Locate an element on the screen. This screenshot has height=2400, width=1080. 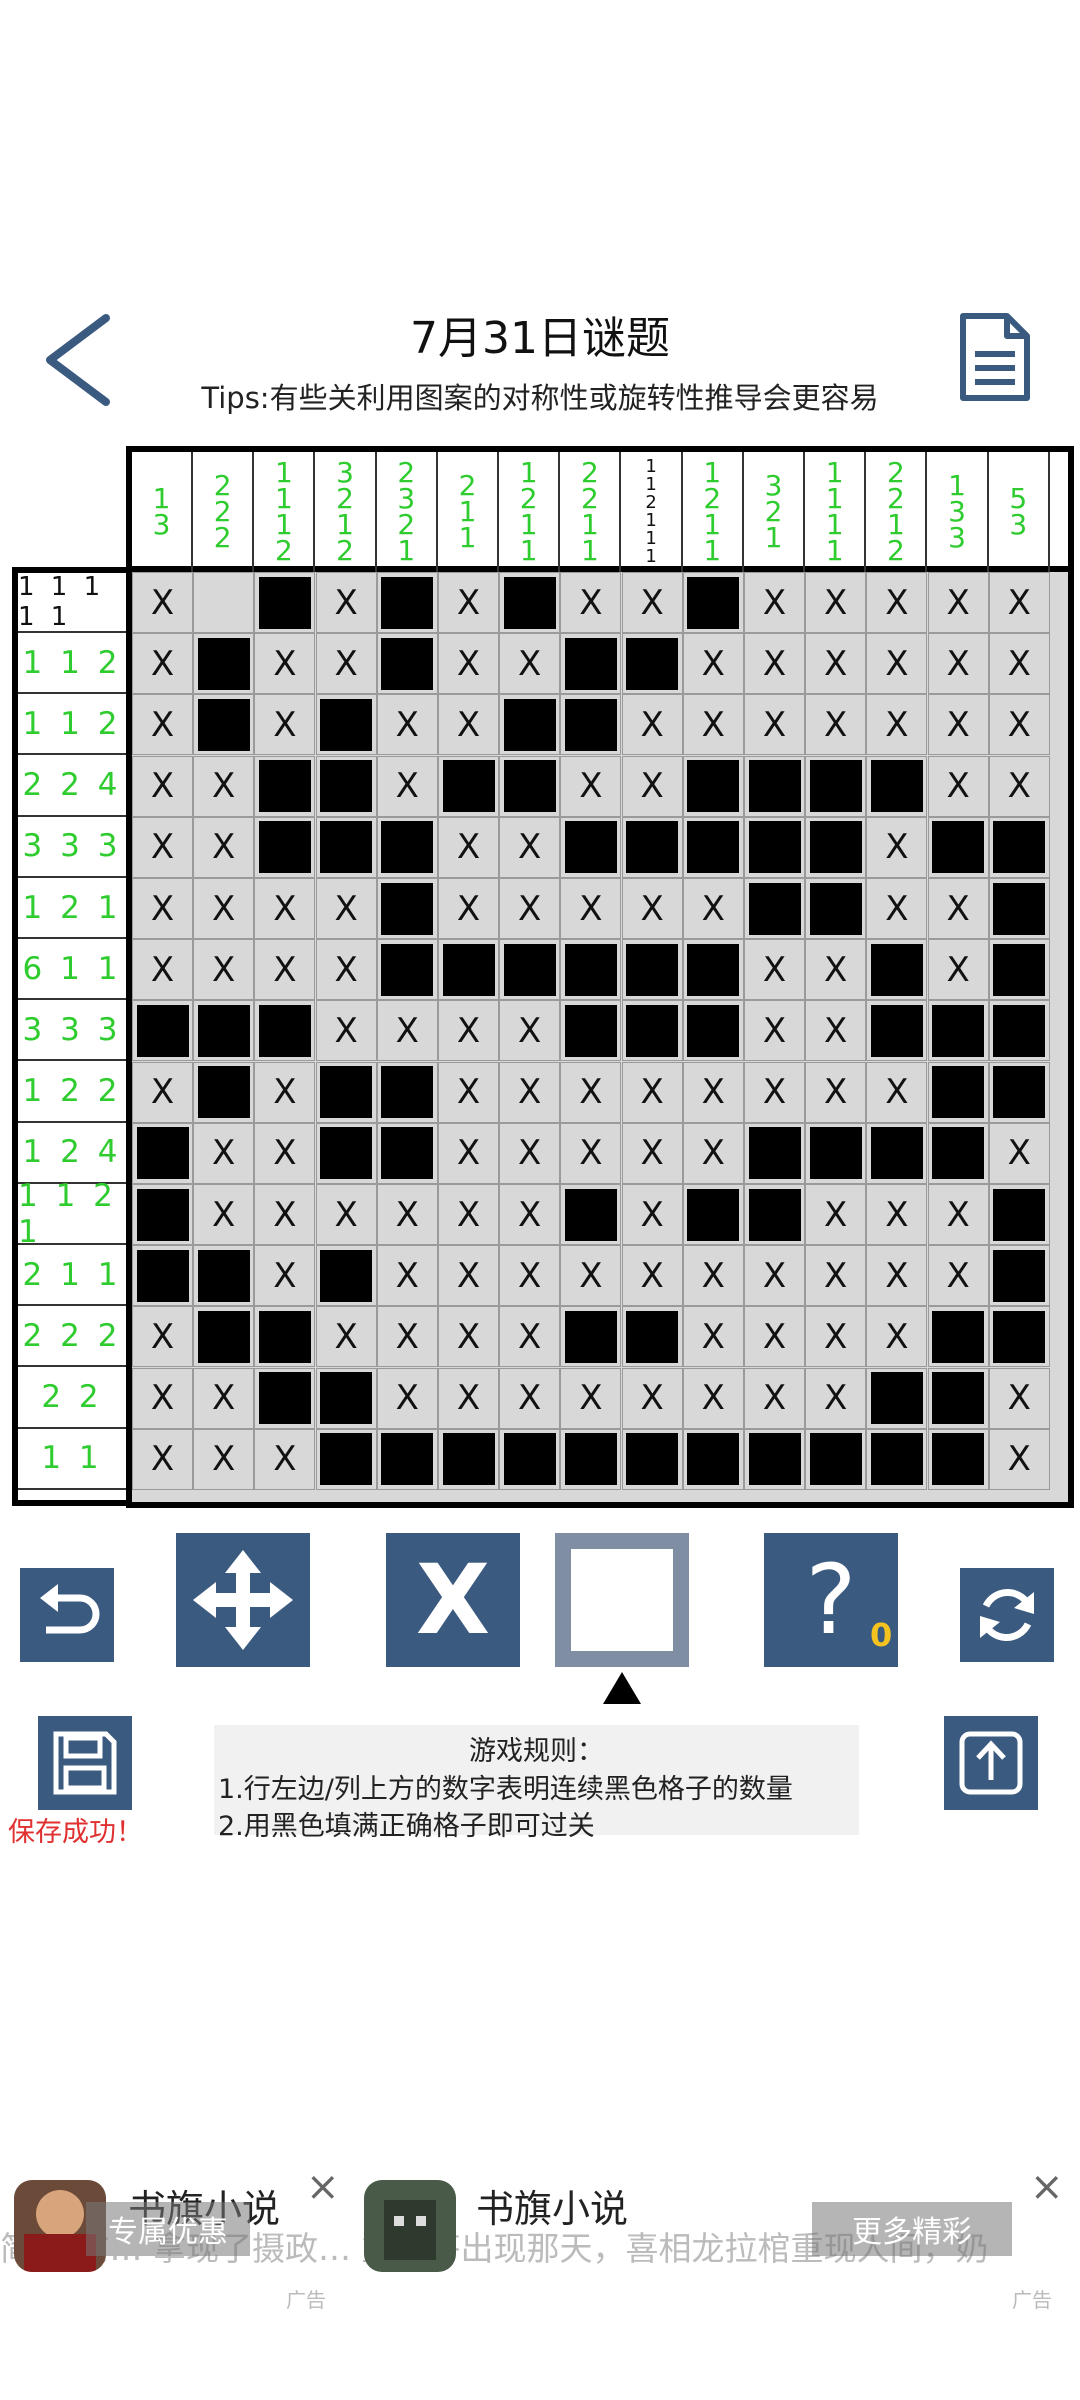
save-button is located at coordinates (85, 1763).